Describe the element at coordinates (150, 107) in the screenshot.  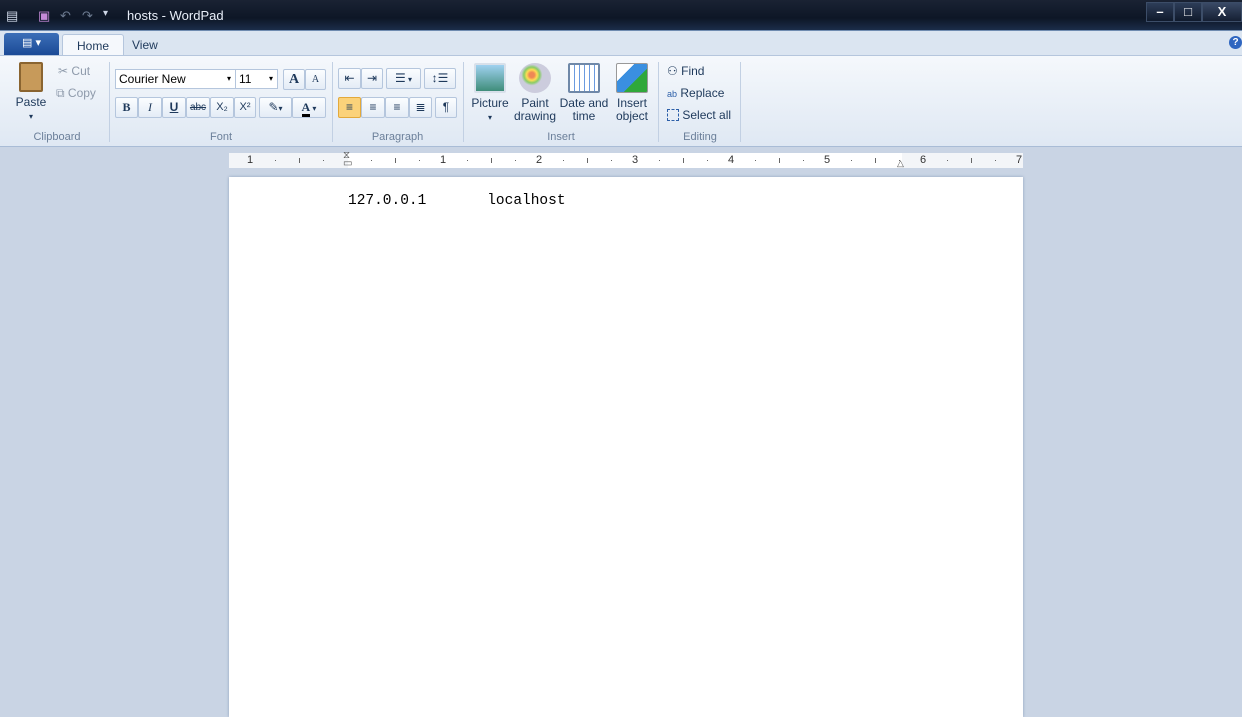
I see `italic-button: I` at that location.